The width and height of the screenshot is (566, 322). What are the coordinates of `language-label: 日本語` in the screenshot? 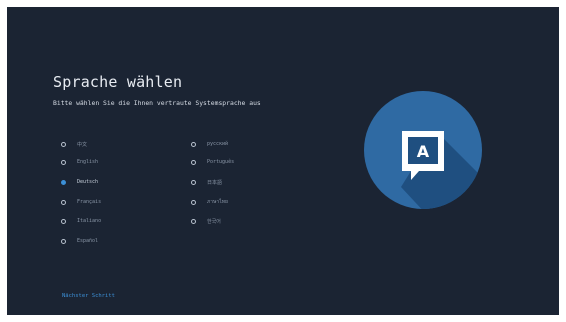 It's located at (215, 182).